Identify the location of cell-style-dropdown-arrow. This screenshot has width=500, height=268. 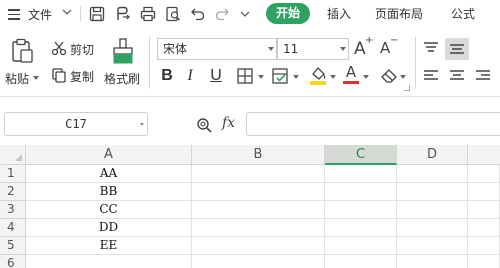
(296, 77).